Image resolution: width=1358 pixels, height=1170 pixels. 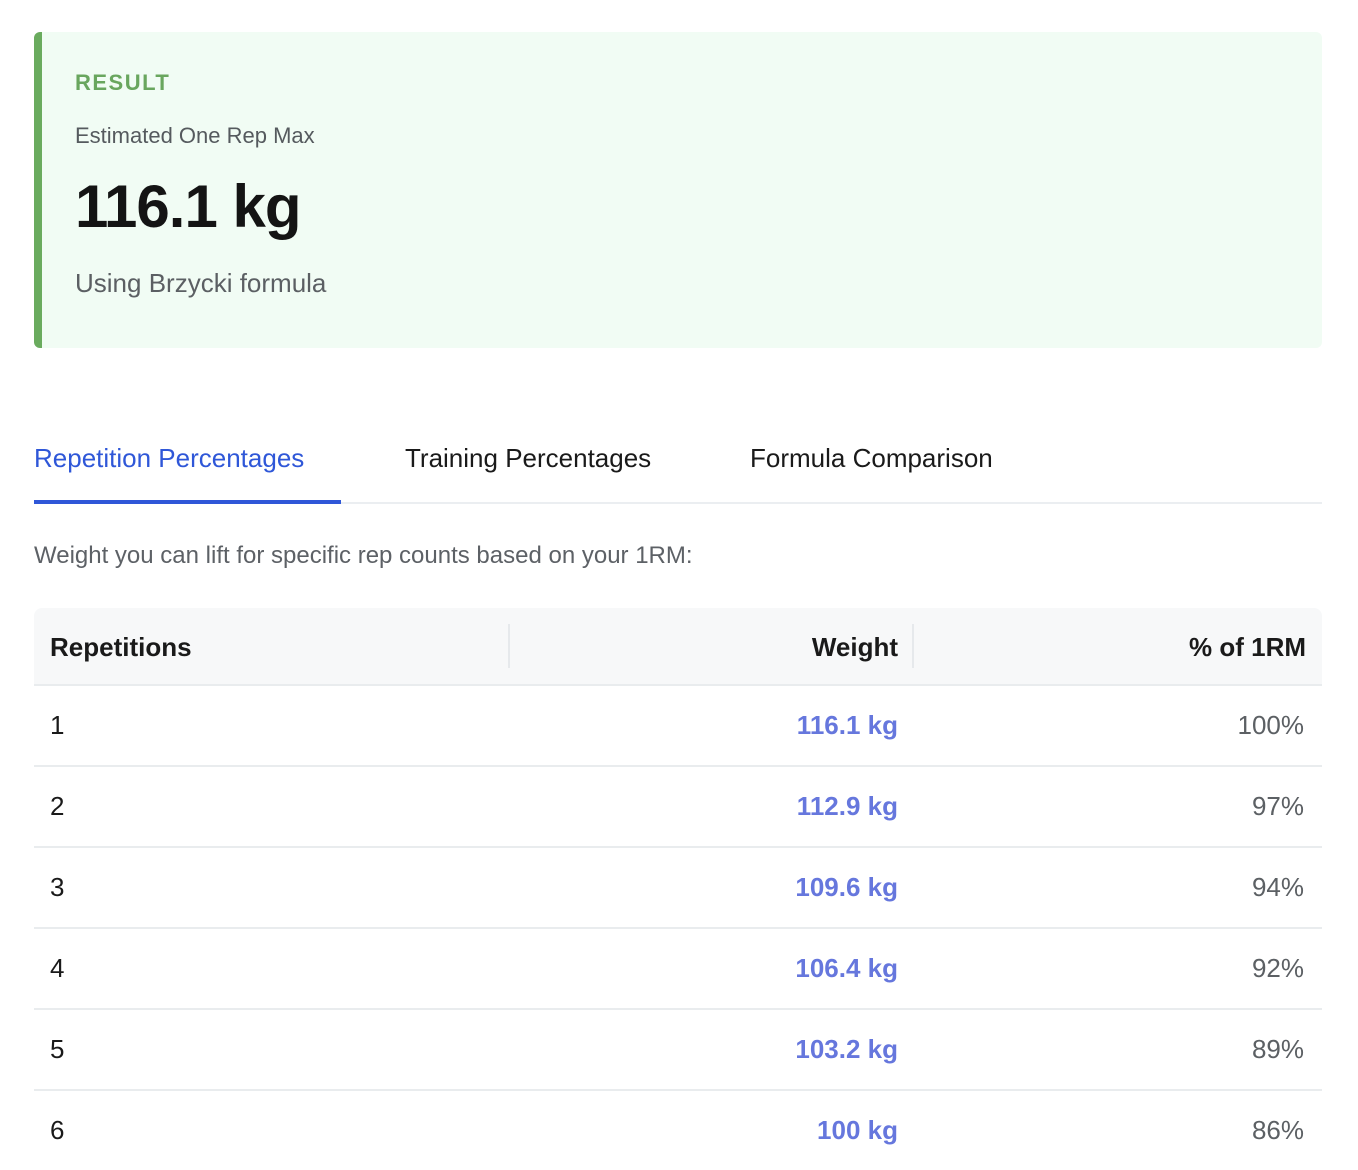 I want to click on table-row: 2 112.9 kg 97%, so click(x=678, y=807).